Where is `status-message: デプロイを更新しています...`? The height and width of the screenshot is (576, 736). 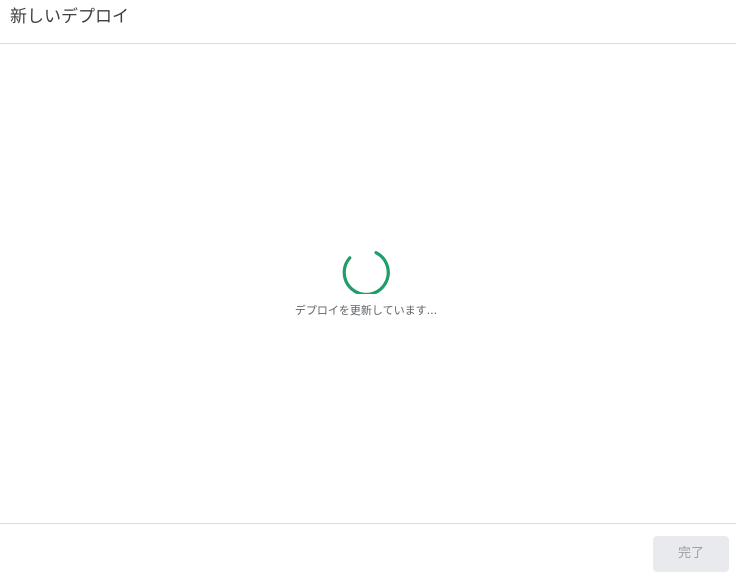
status-message: デプロイを更新しています... is located at coordinates (366, 310).